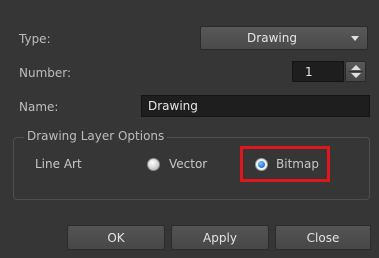 The height and width of the screenshot is (258, 379). Describe the element at coordinates (58, 164) in the screenshot. I see `line-art-label: Line Art` at that location.